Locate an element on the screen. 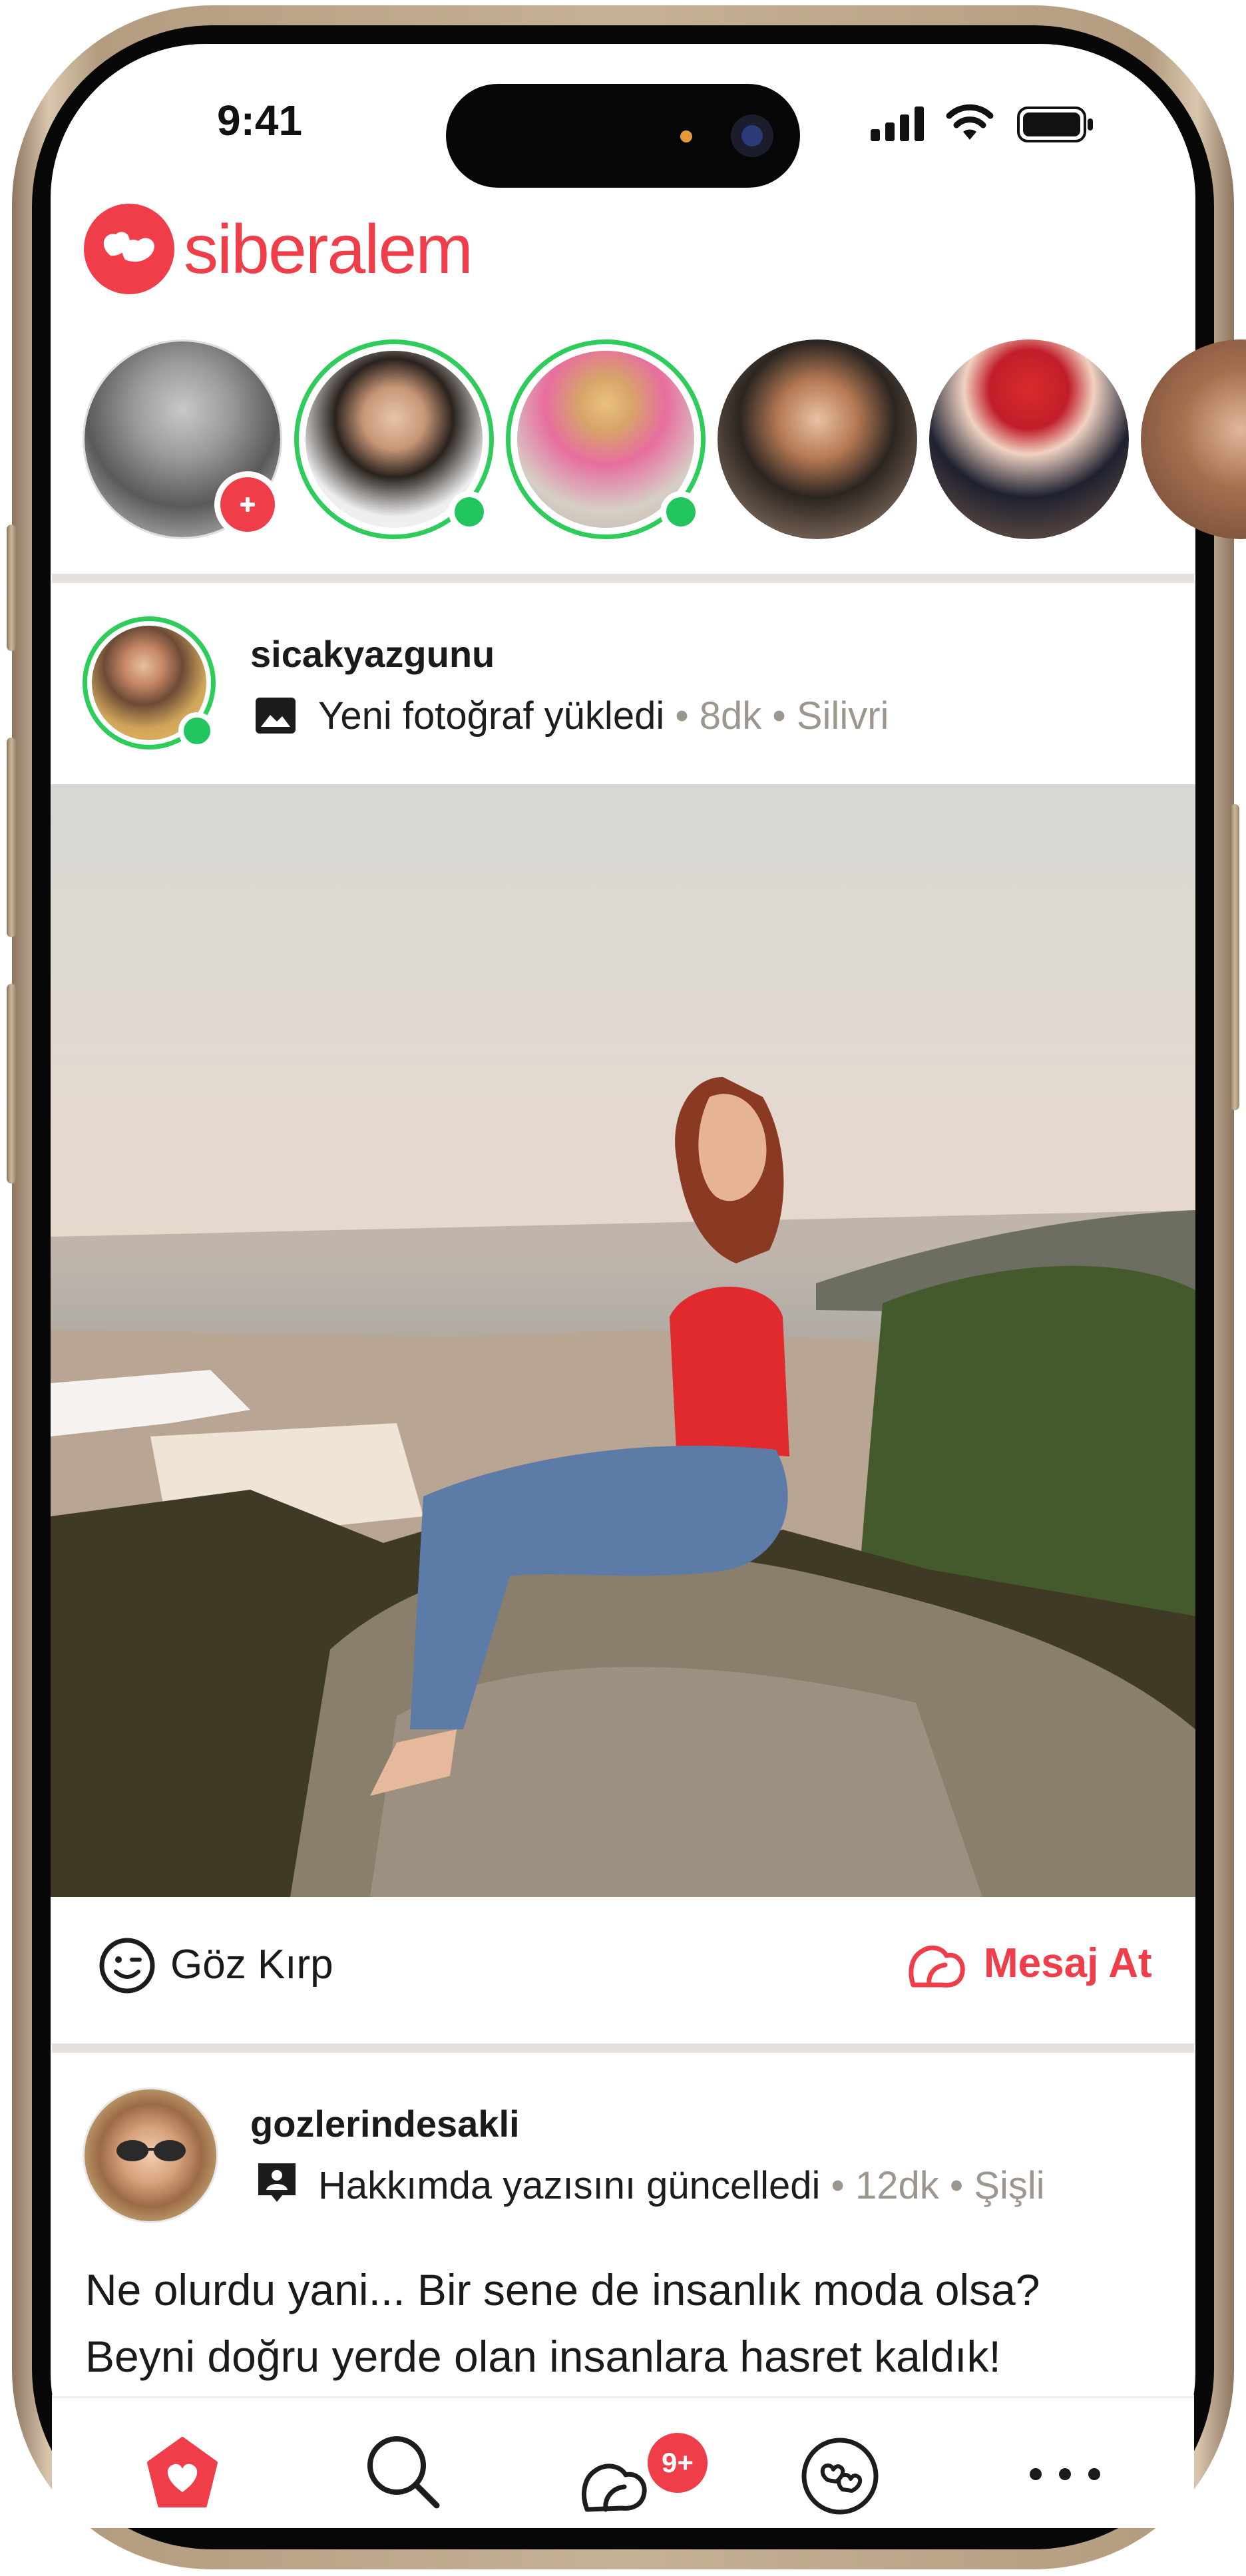  messages-badge: 9+ is located at coordinates (677, 2462).